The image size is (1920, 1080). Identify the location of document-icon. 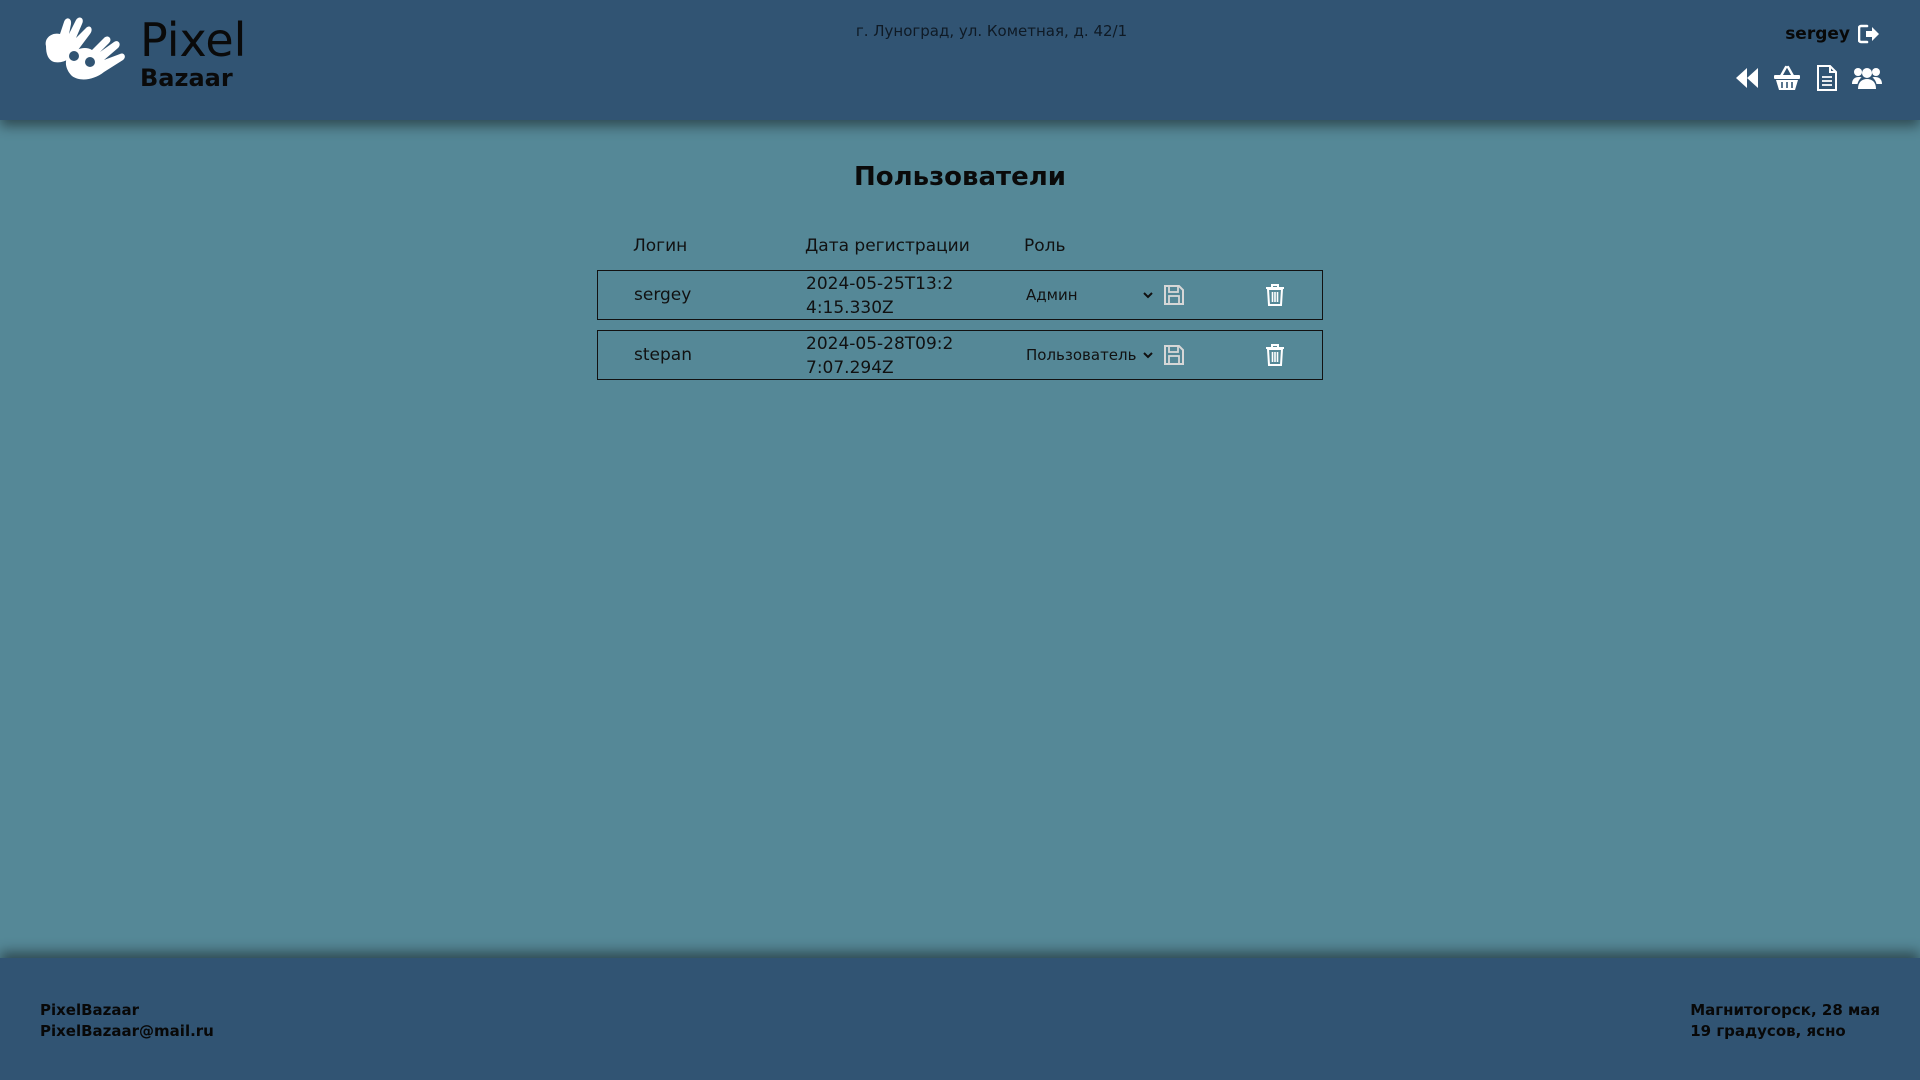
(1827, 78).